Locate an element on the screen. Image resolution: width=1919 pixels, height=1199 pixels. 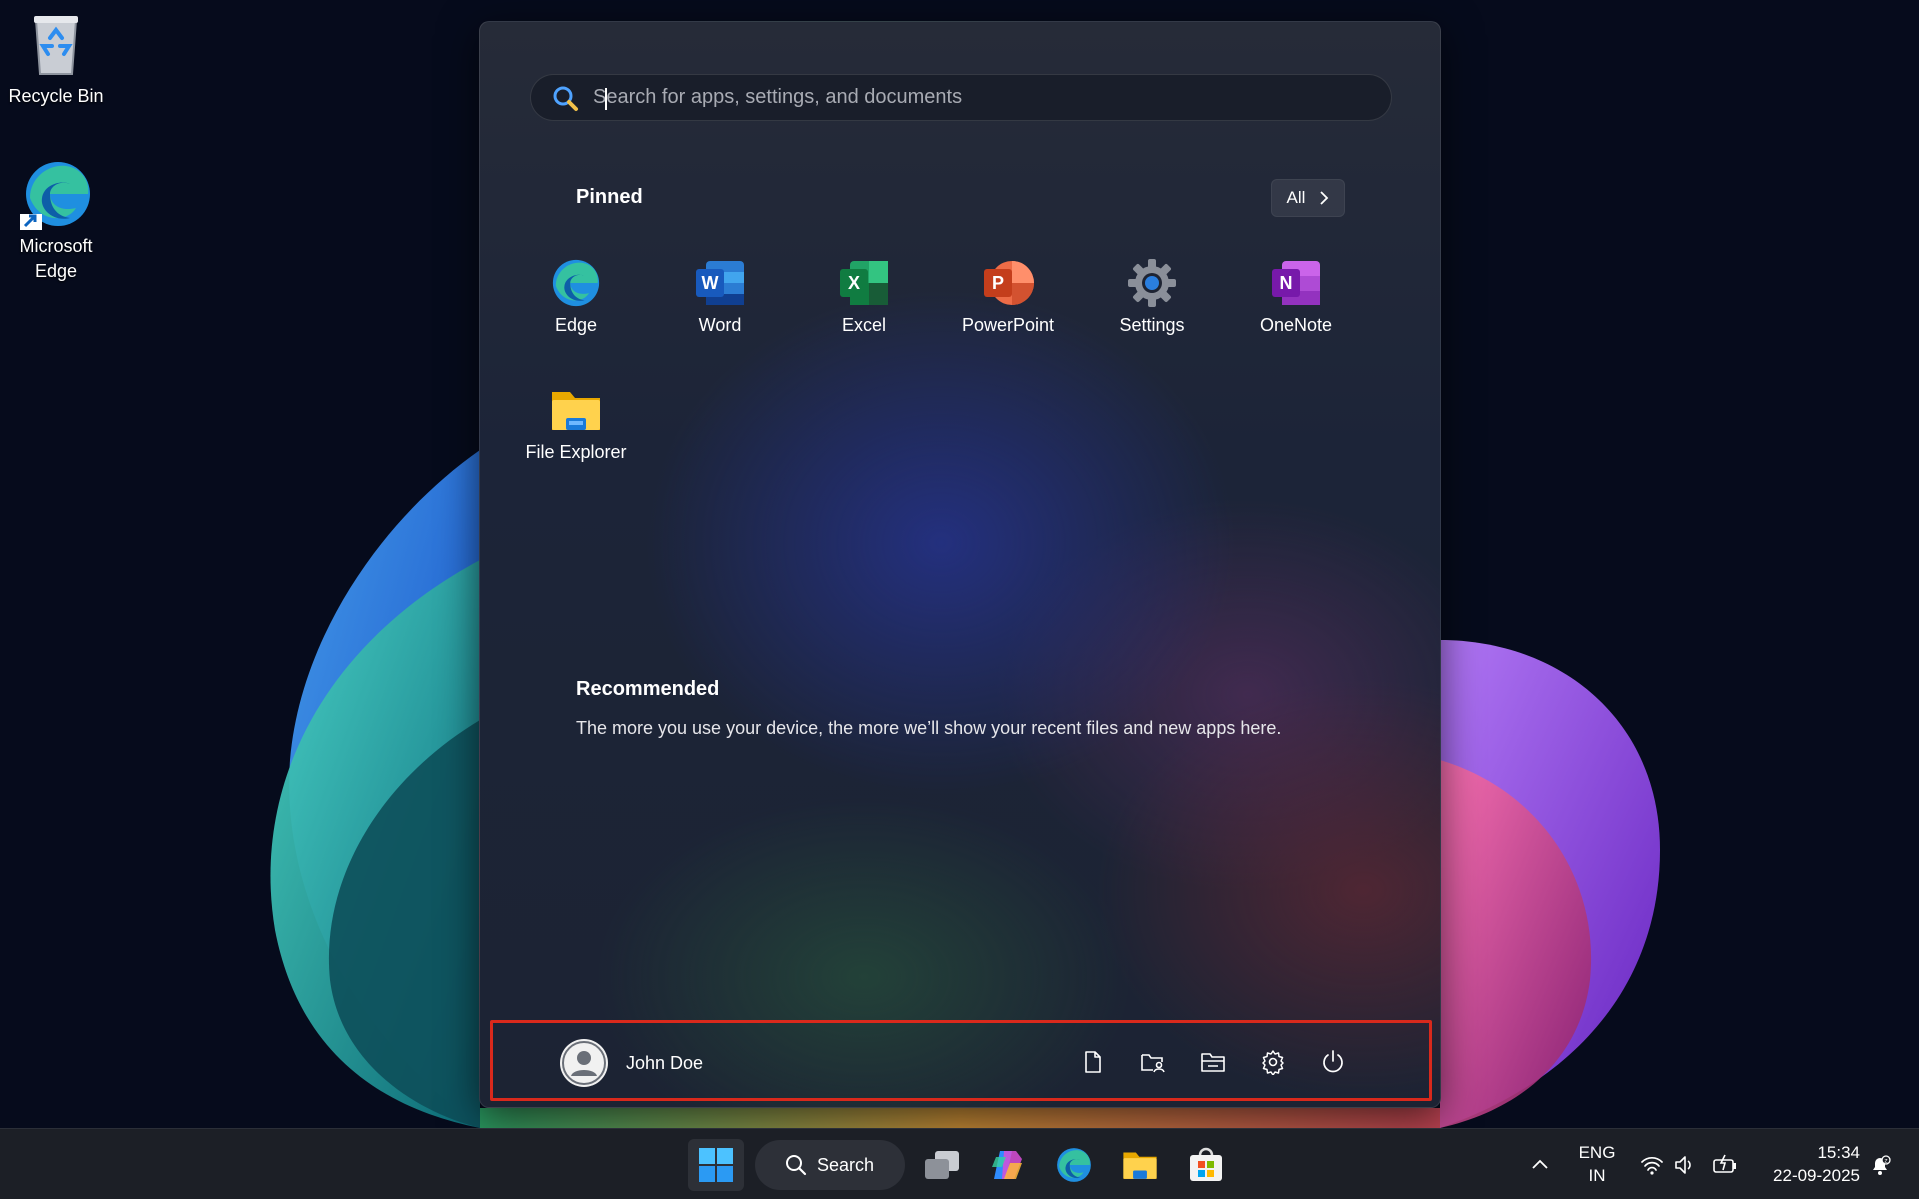
pinned-app-word: W Word is located at coordinates (720, 297).